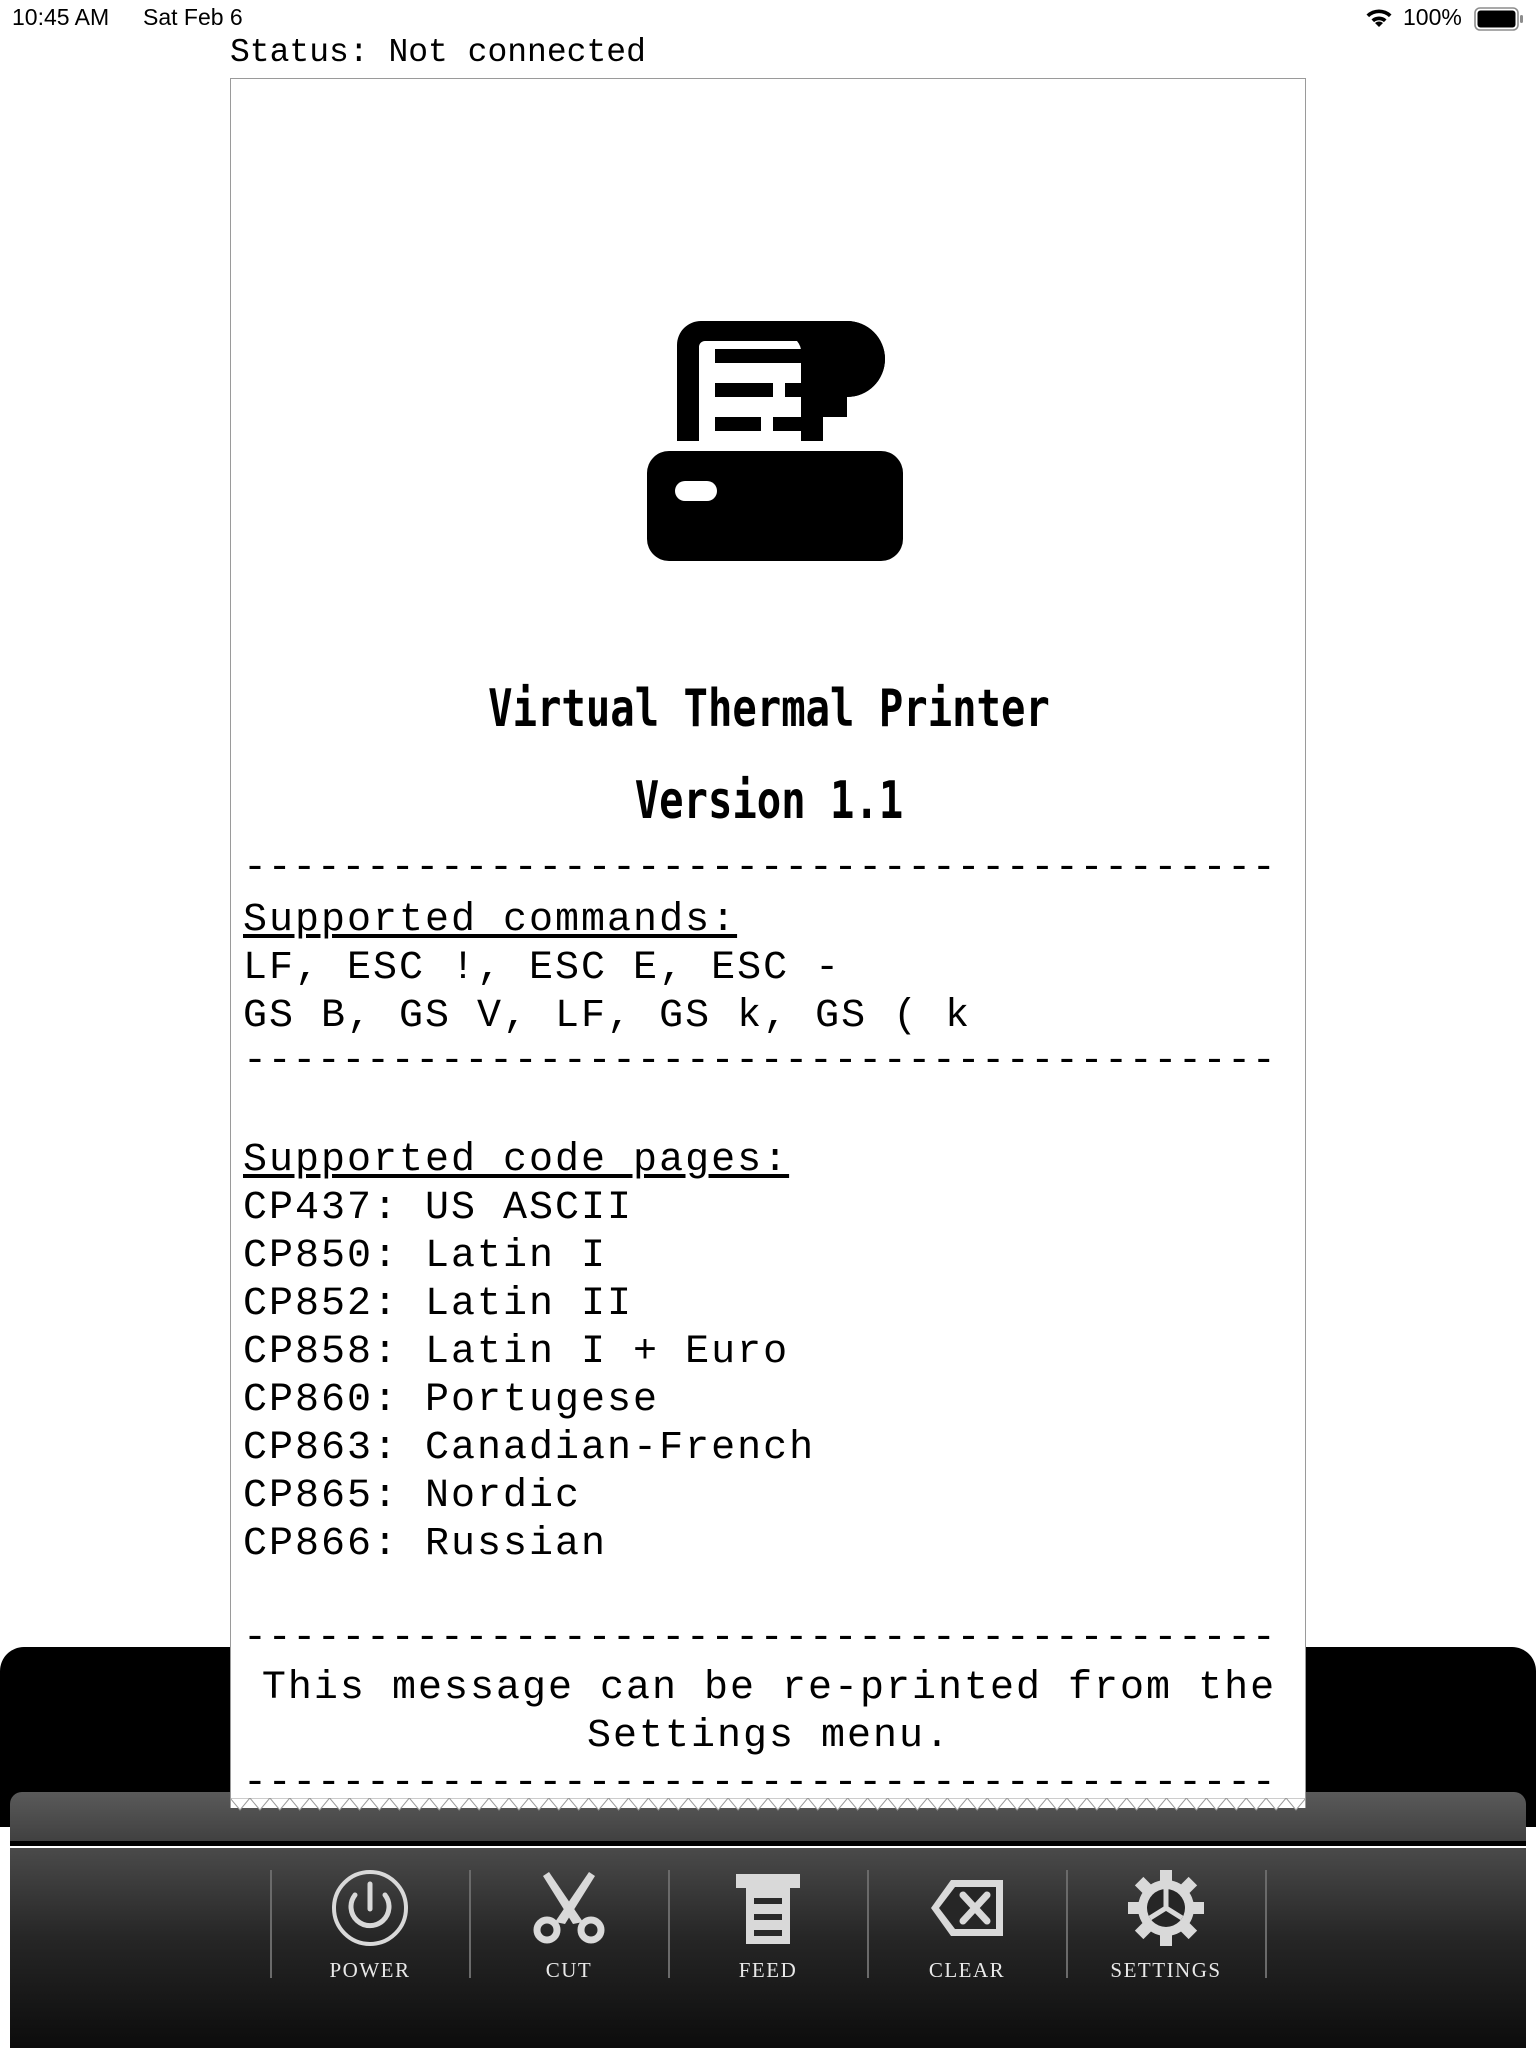 The height and width of the screenshot is (2048, 1536). What do you see at coordinates (516, 1352) in the screenshot?
I see `code-page-item: CP858: Latin I + Euro` at bounding box center [516, 1352].